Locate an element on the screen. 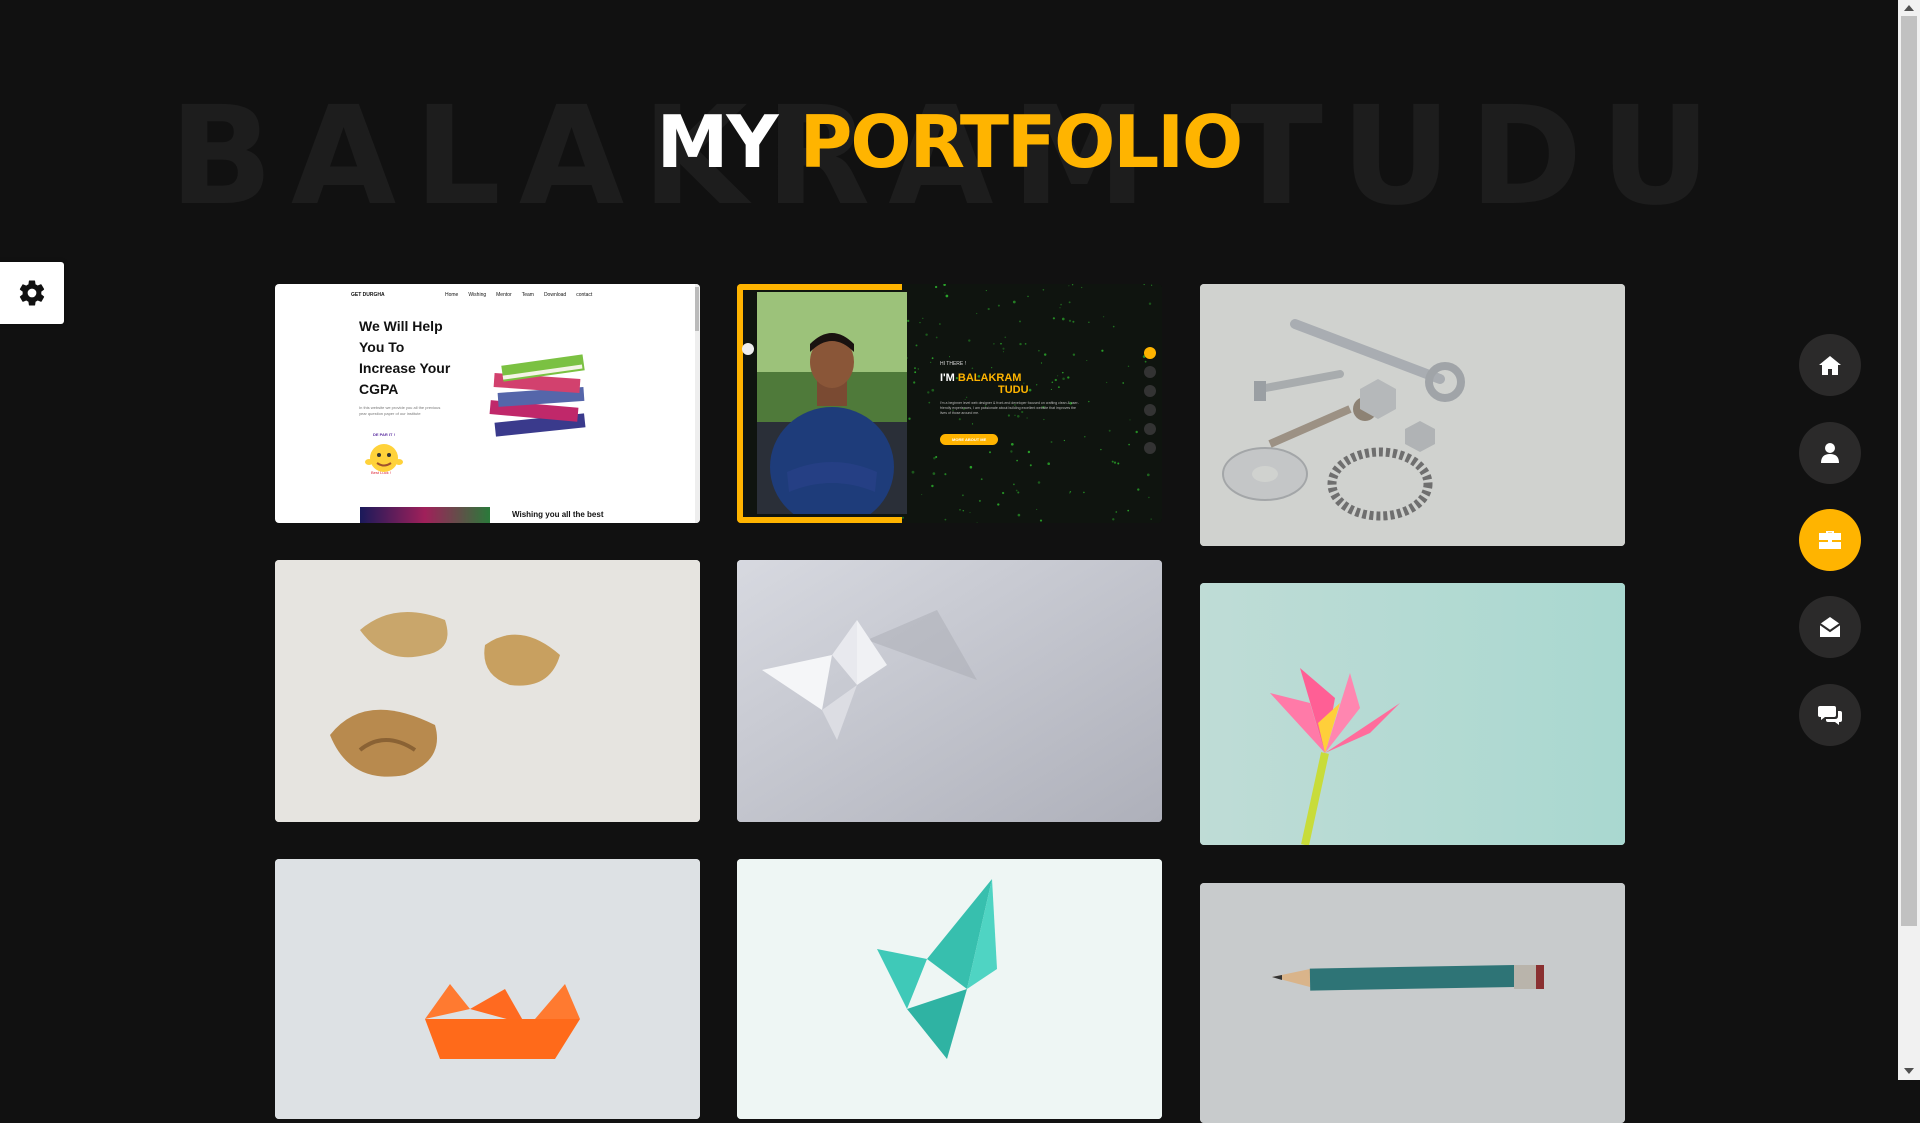 The width and height of the screenshot is (1920, 1123). mockup-nav-item: contact is located at coordinates (584, 295).